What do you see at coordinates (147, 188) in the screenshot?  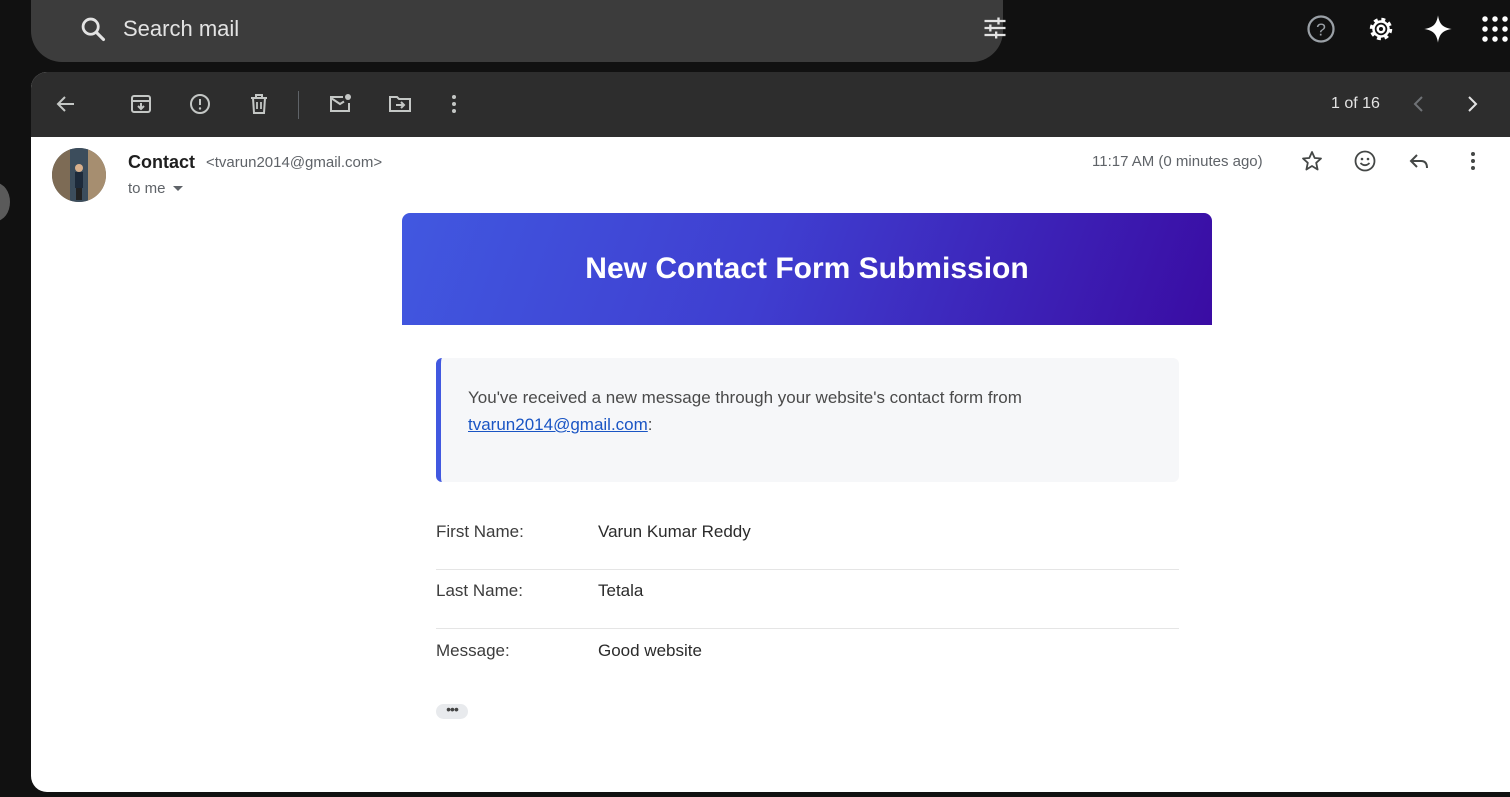 I see `recipient-label: to me` at bounding box center [147, 188].